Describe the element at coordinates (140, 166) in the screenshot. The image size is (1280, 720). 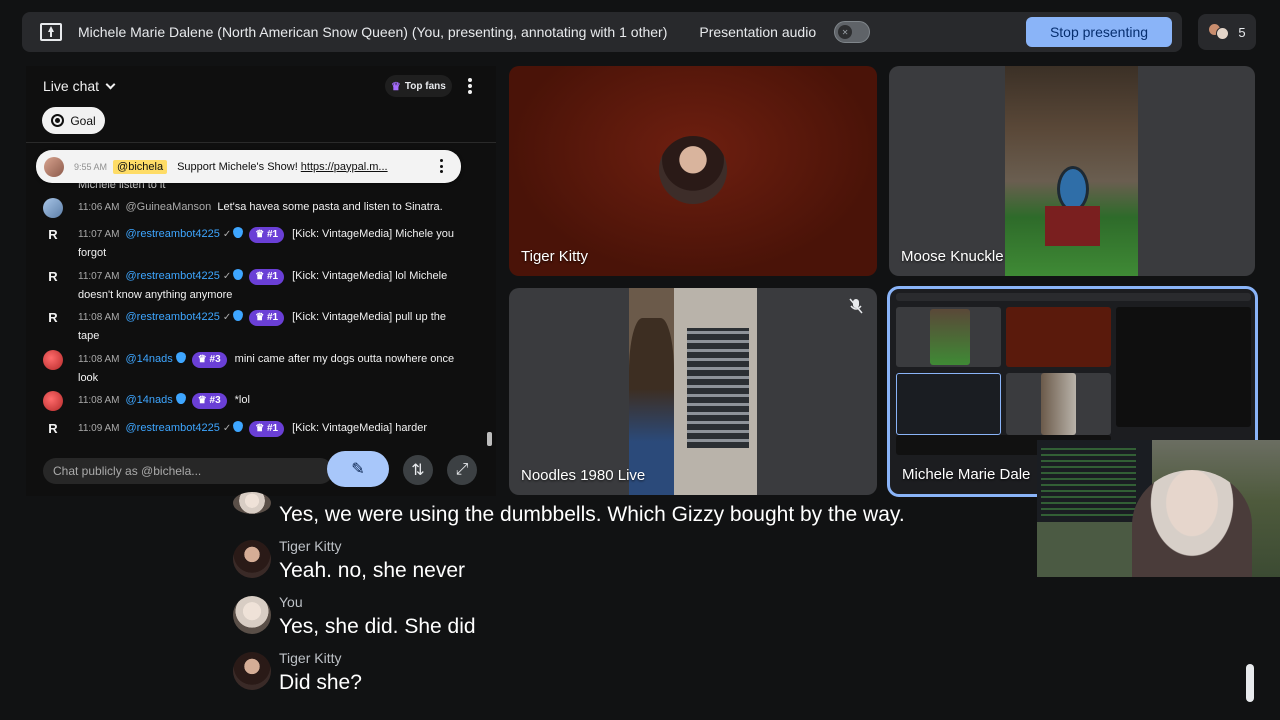
I see `pinned-username: @bichela` at that location.